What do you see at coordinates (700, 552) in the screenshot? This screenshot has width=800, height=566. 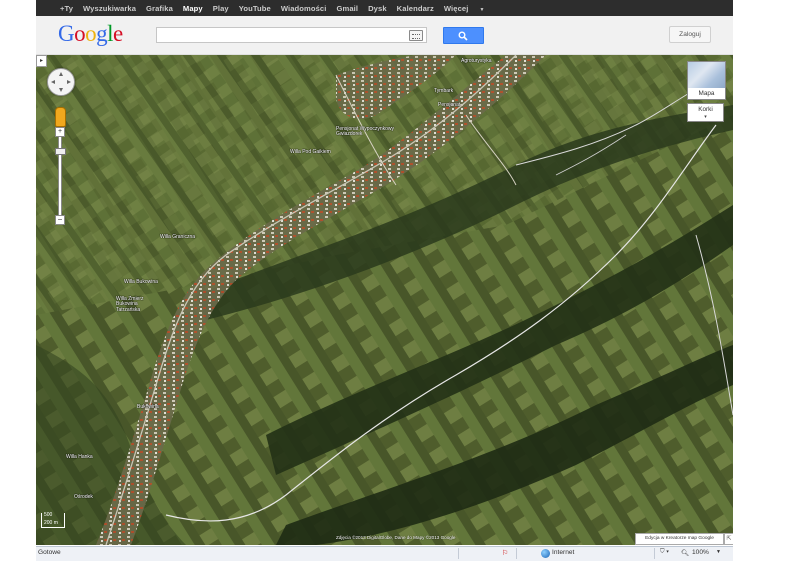 I see `zoom-level: 100%` at bounding box center [700, 552].